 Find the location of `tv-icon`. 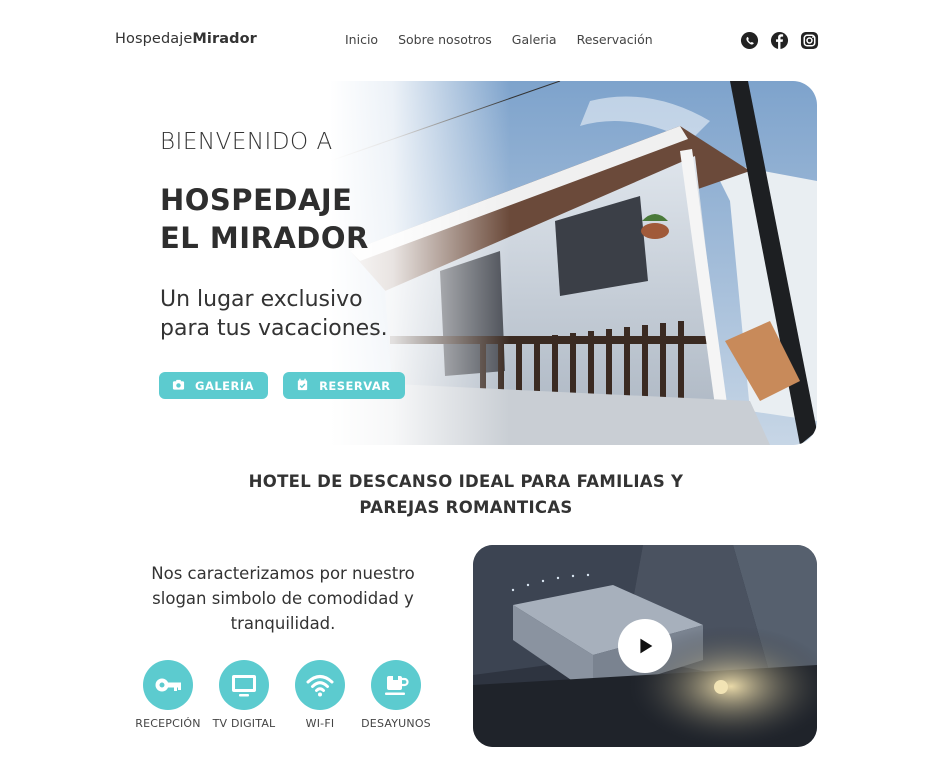

tv-icon is located at coordinates (244, 685).